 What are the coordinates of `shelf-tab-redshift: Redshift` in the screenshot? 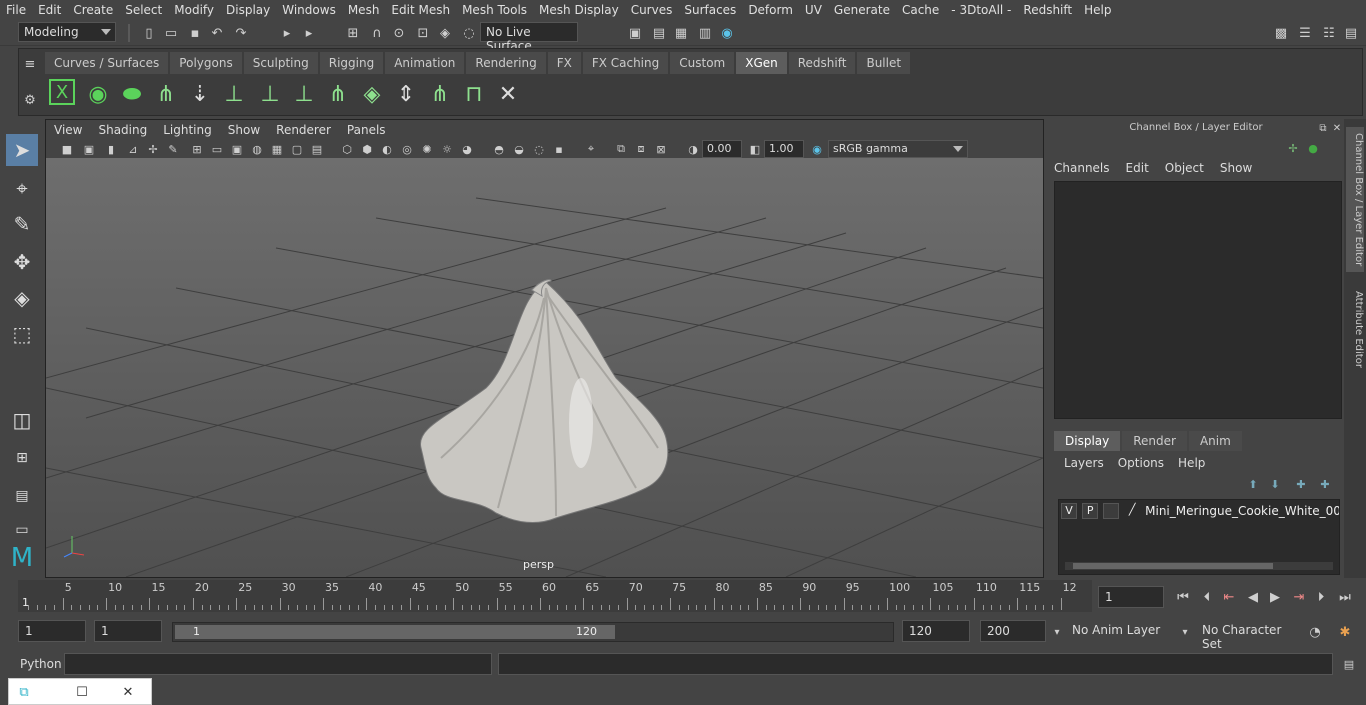 It's located at (822, 63).